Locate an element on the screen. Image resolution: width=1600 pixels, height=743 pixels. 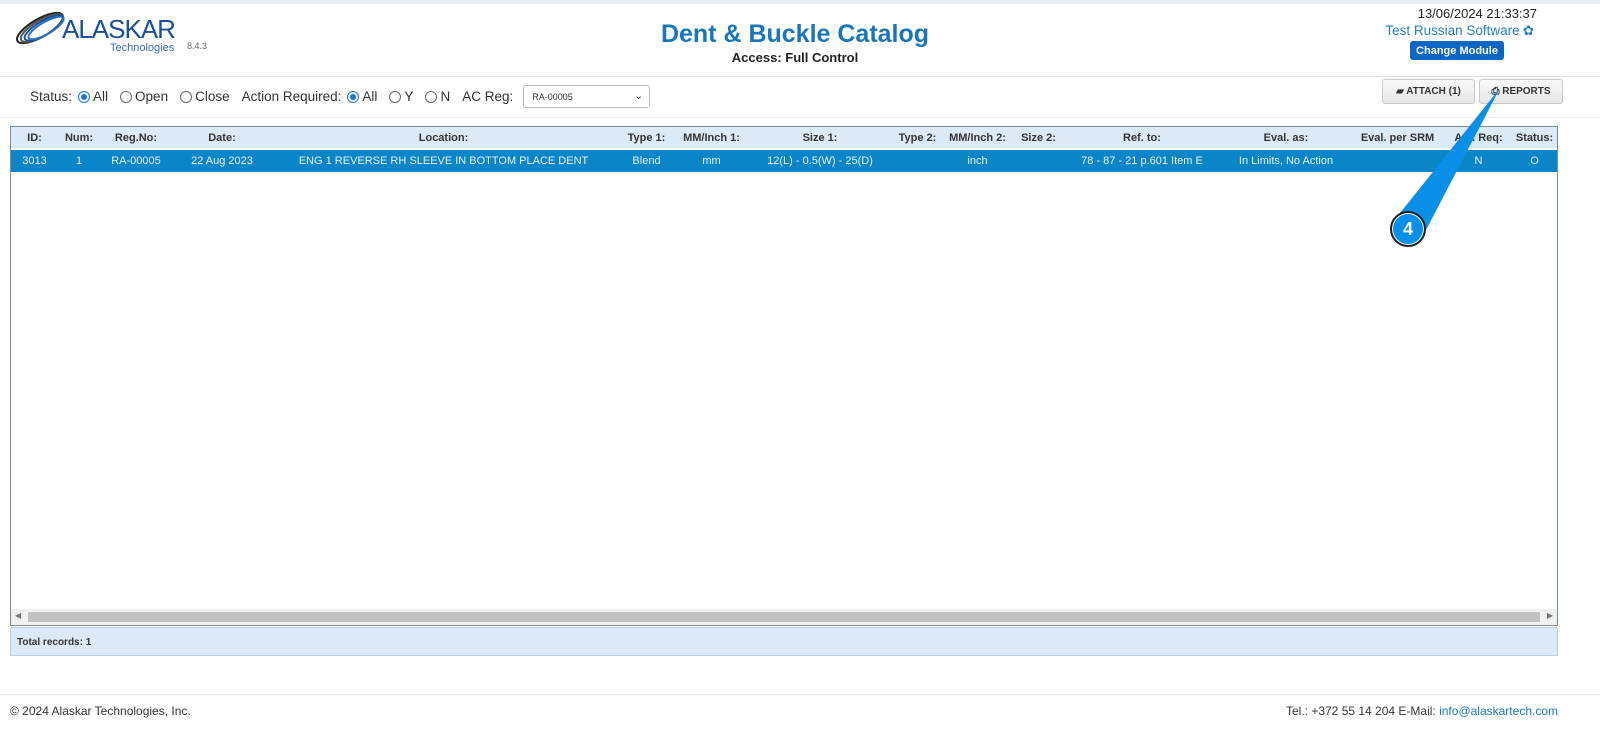
contact-phone: Tel.: +372 55 14 204 E-Mail: is located at coordinates (1360, 711).